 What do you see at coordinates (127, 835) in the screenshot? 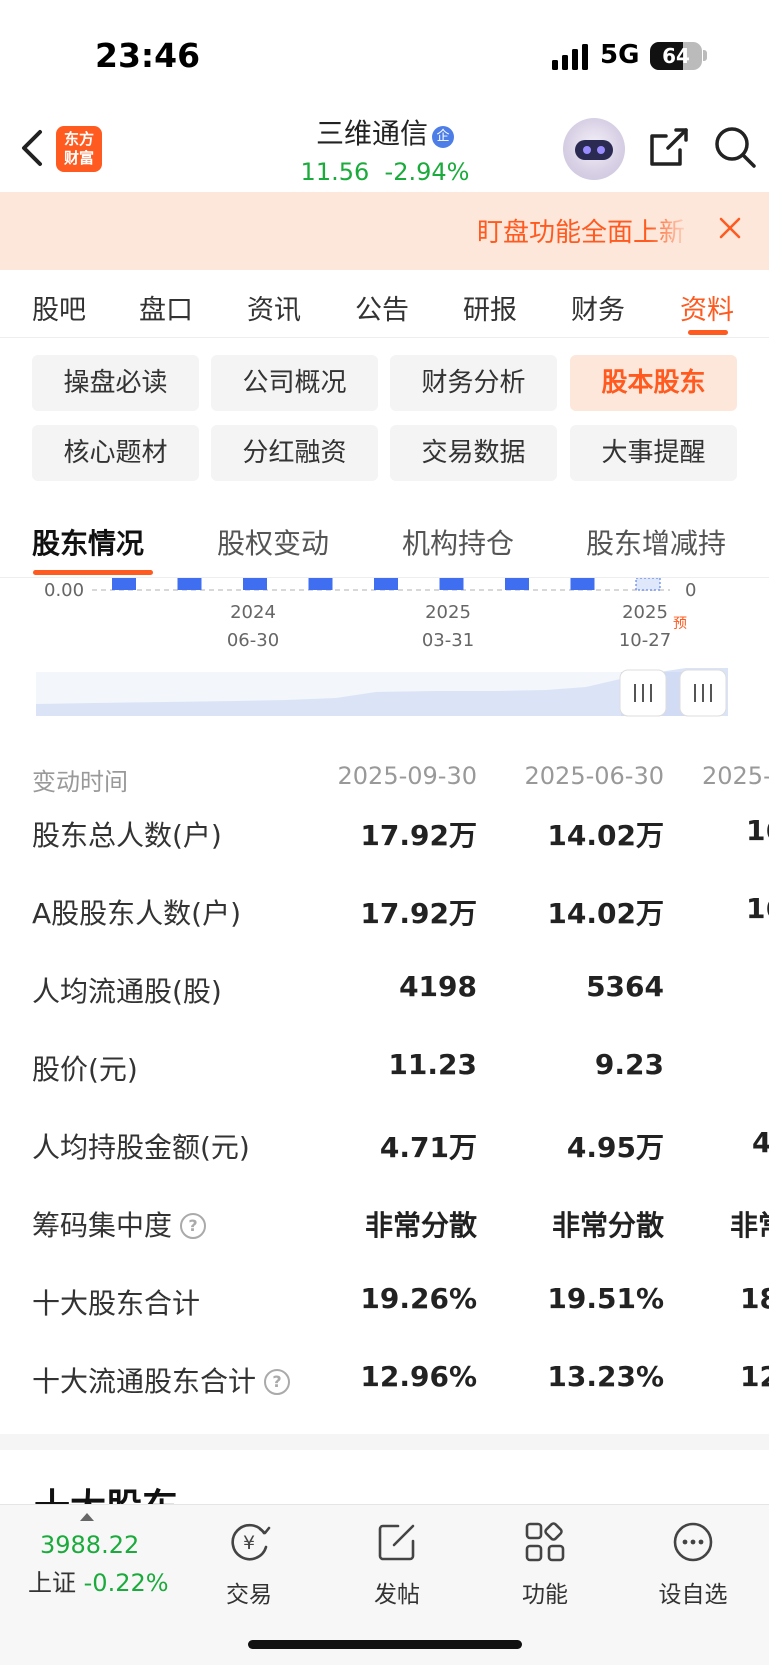
I see `row-label: 股东总人数(户)` at bounding box center [127, 835].